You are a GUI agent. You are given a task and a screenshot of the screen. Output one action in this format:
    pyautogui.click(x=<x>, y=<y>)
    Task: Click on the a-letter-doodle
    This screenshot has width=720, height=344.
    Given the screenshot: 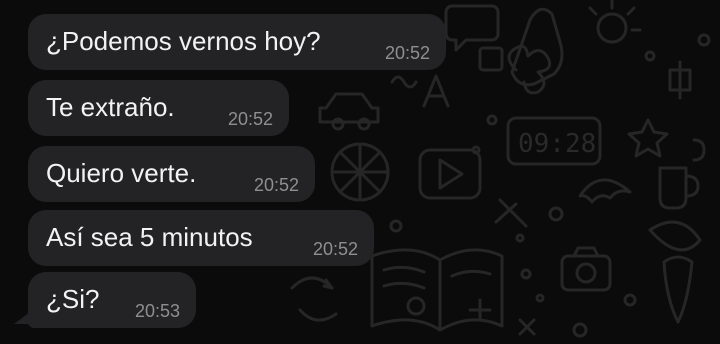 What is the action you would take?
    pyautogui.click(x=436, y=91)
    